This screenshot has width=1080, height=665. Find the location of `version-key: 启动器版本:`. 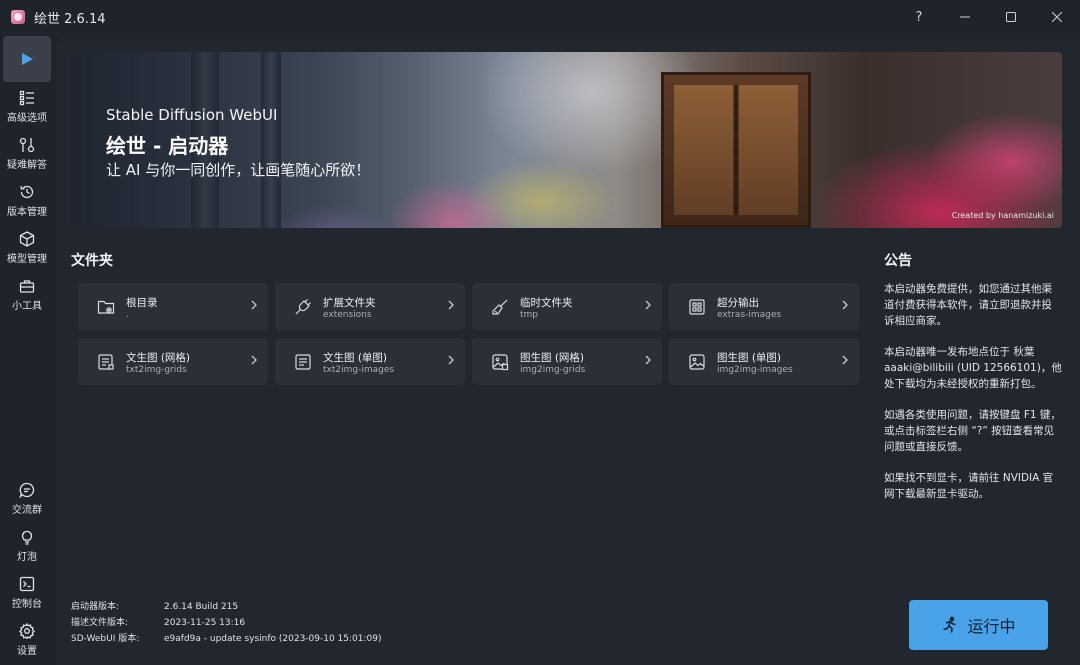

version-key: 启动器版本: is located at coordinates (95, 607).